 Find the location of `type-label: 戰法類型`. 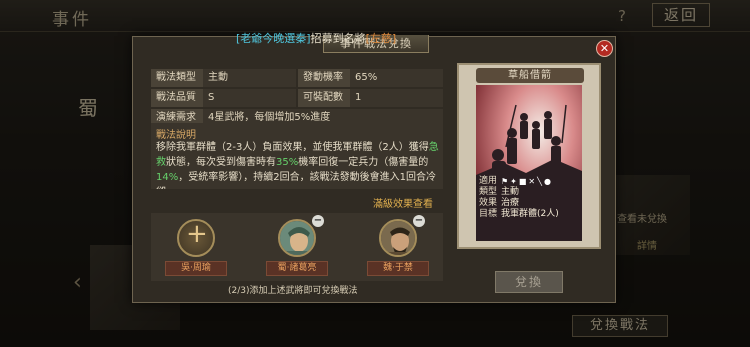

type-label: 戰法類型 is located at coordinates (177, 78).